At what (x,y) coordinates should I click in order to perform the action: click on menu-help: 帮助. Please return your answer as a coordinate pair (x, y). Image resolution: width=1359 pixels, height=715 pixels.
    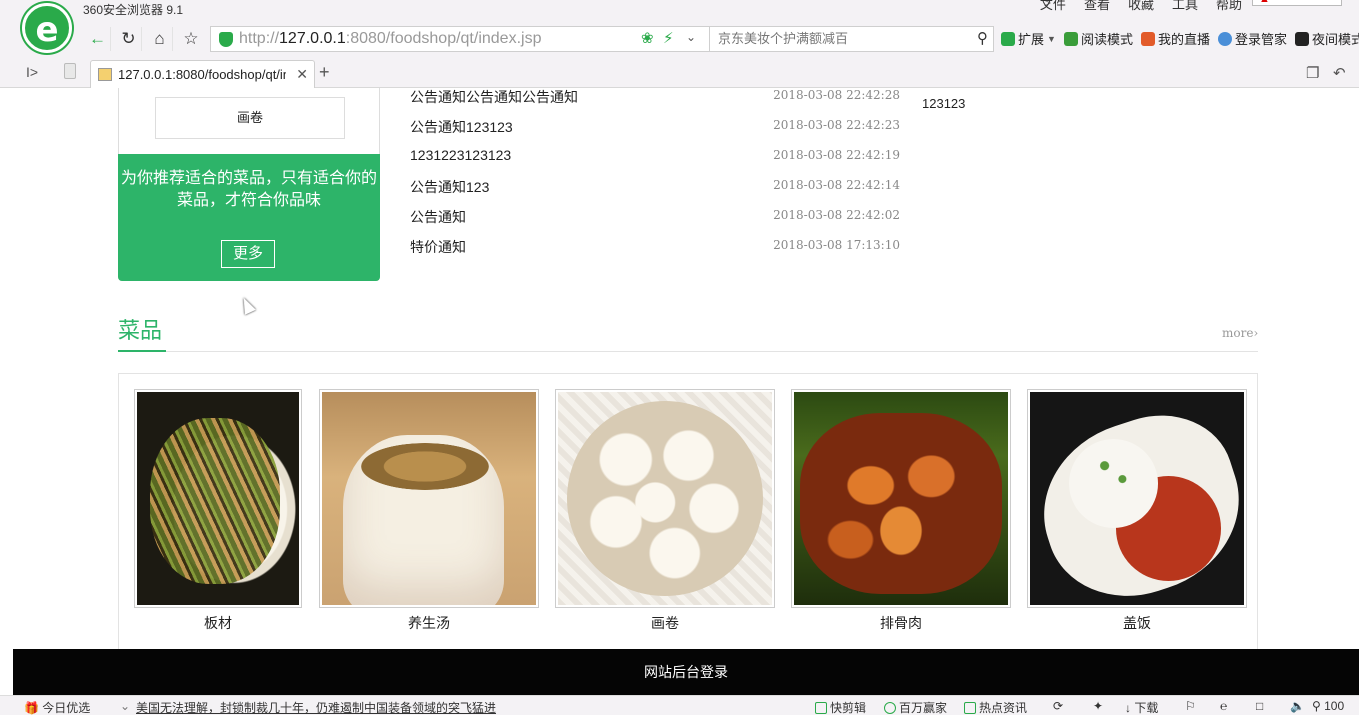
    Looking at the image, I should click on (1229, 6).